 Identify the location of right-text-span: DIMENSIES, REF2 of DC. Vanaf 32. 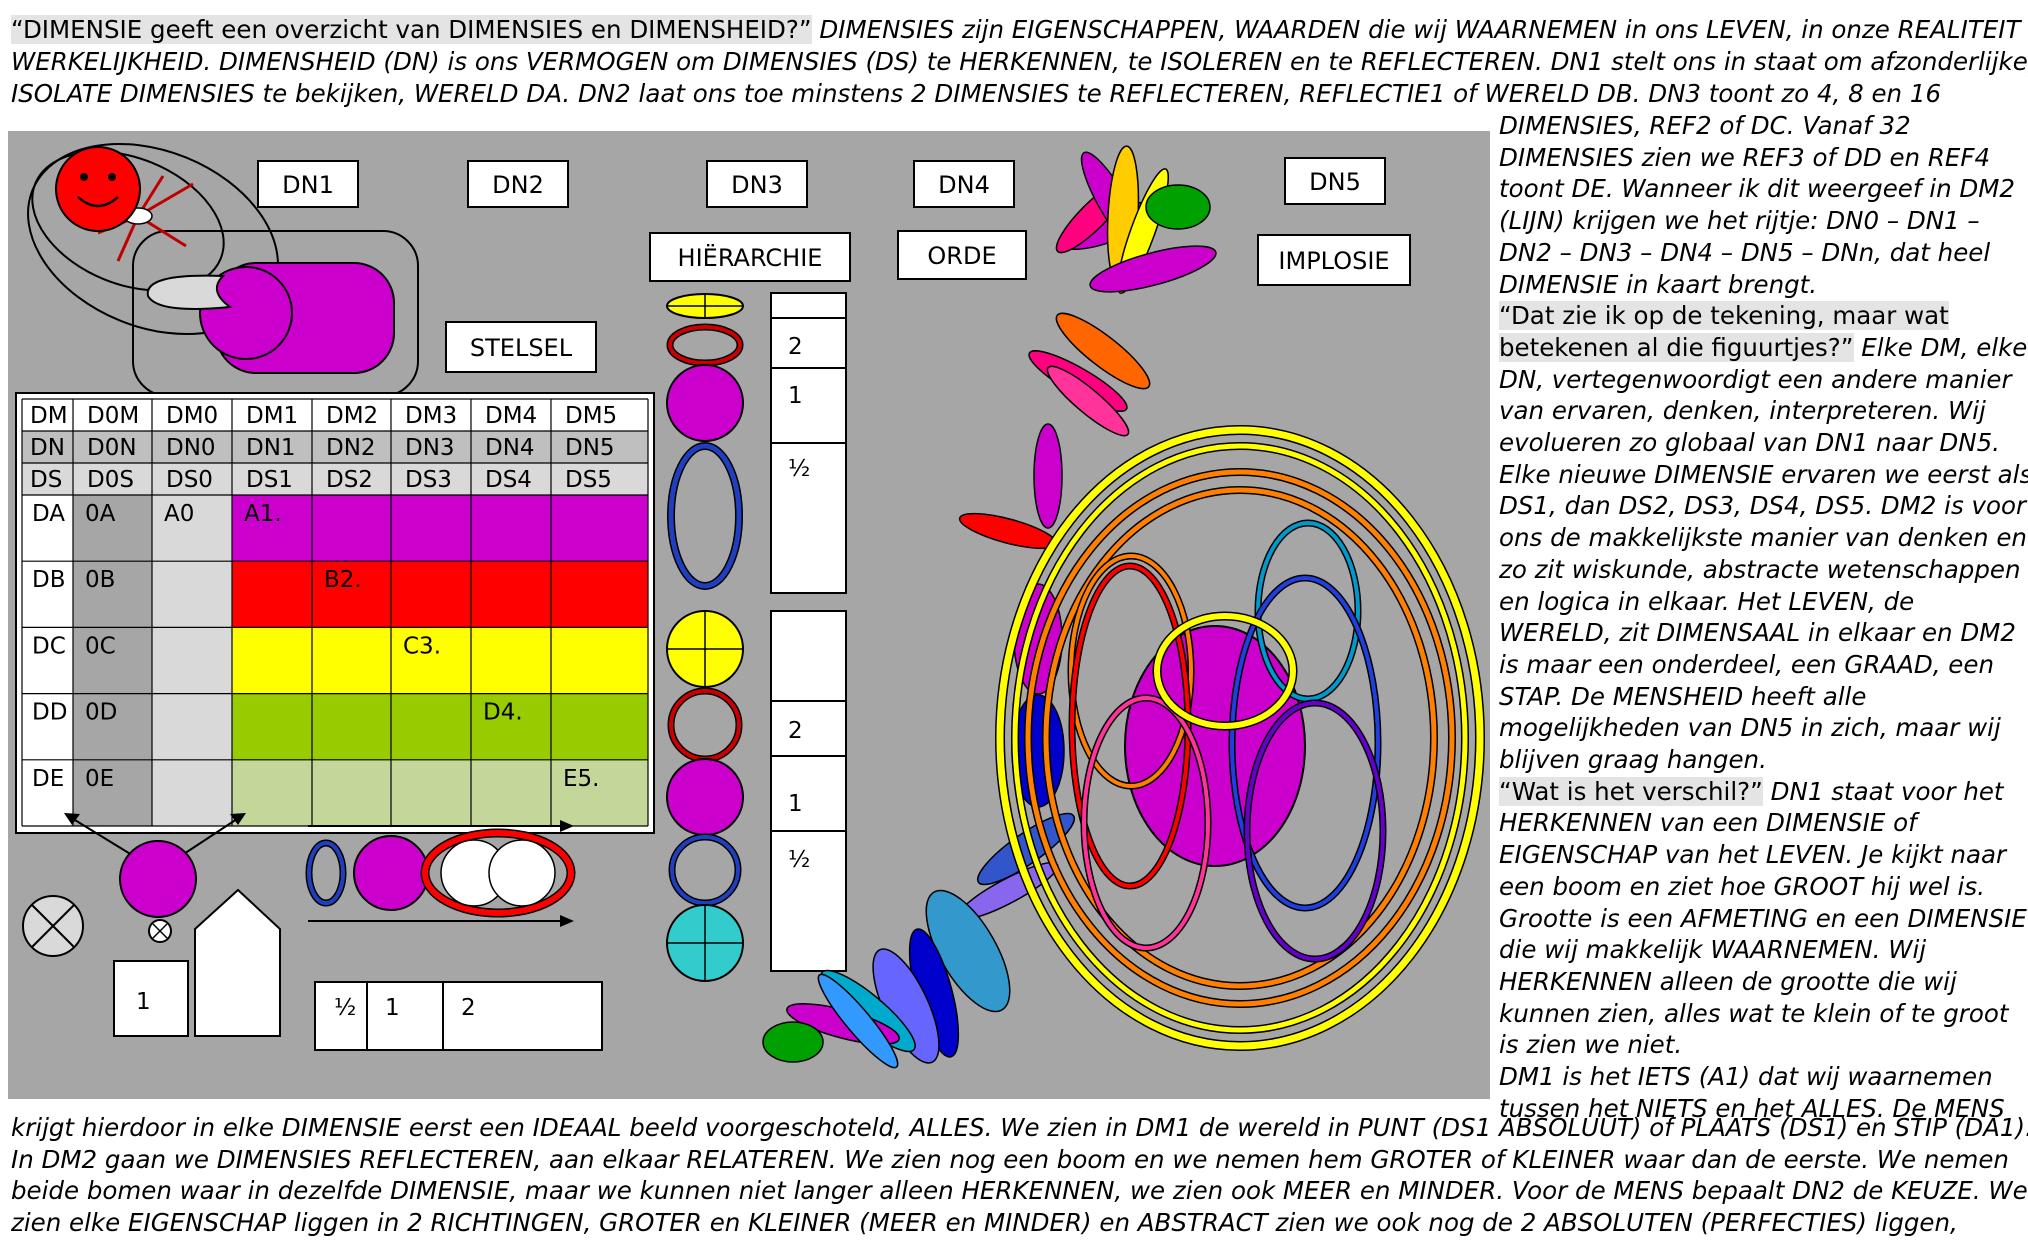
(1705, 125).